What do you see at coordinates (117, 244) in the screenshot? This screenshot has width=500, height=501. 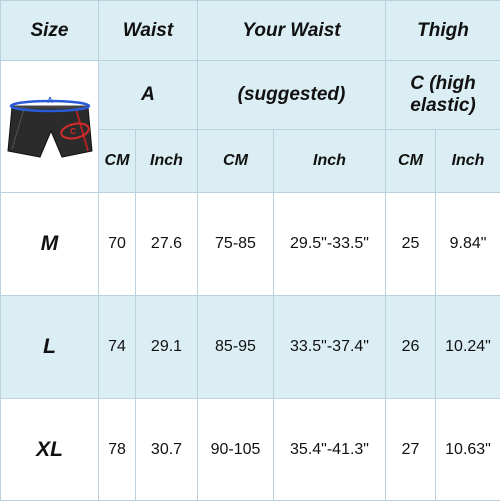 I see `waist-cm-value: 70` at bounding box center [117, 244].